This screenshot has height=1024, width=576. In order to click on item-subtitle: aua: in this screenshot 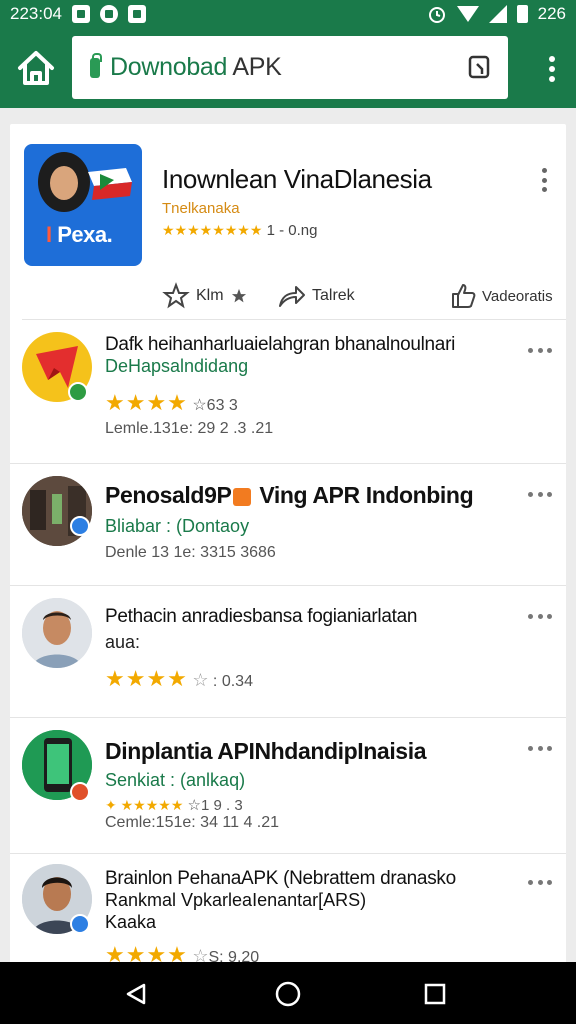, I will do `click(123, 642)`.